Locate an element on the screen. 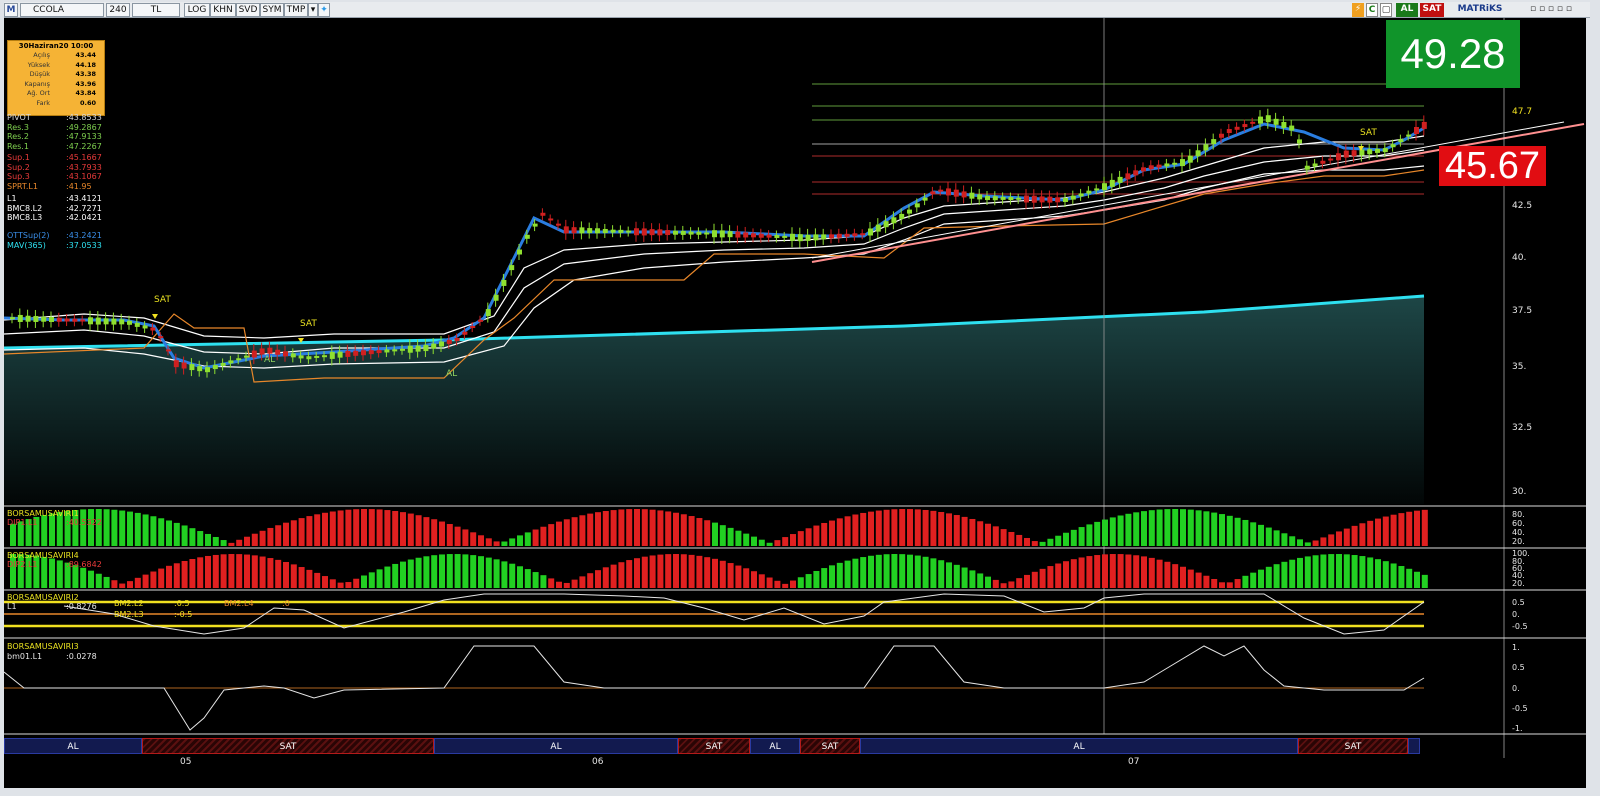  currency-select: TL is located at coordinates (156, 10).